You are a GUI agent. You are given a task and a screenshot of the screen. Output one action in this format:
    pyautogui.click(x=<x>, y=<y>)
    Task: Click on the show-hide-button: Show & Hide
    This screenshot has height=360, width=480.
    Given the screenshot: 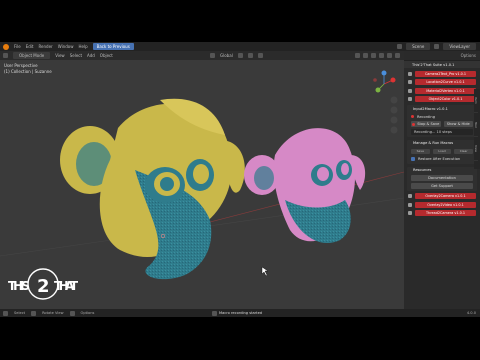 What is the action you would take?
    pyautogui.click(x=458, y=124)
    